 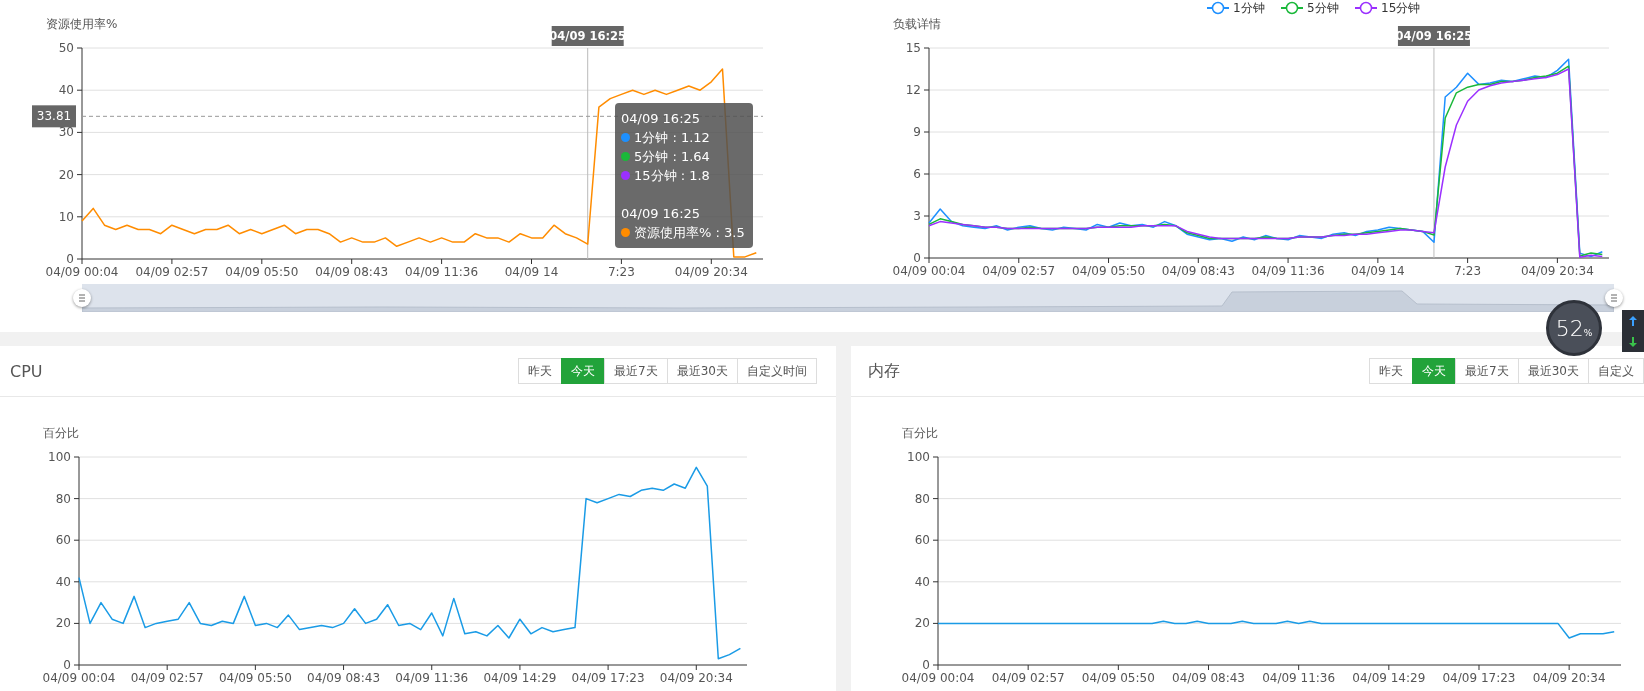 What do you see at coordinates (672, 157) in the screenshot?
I see `tooltip-value: 5分钟 : 1.64` at bounding box center [672, 157].